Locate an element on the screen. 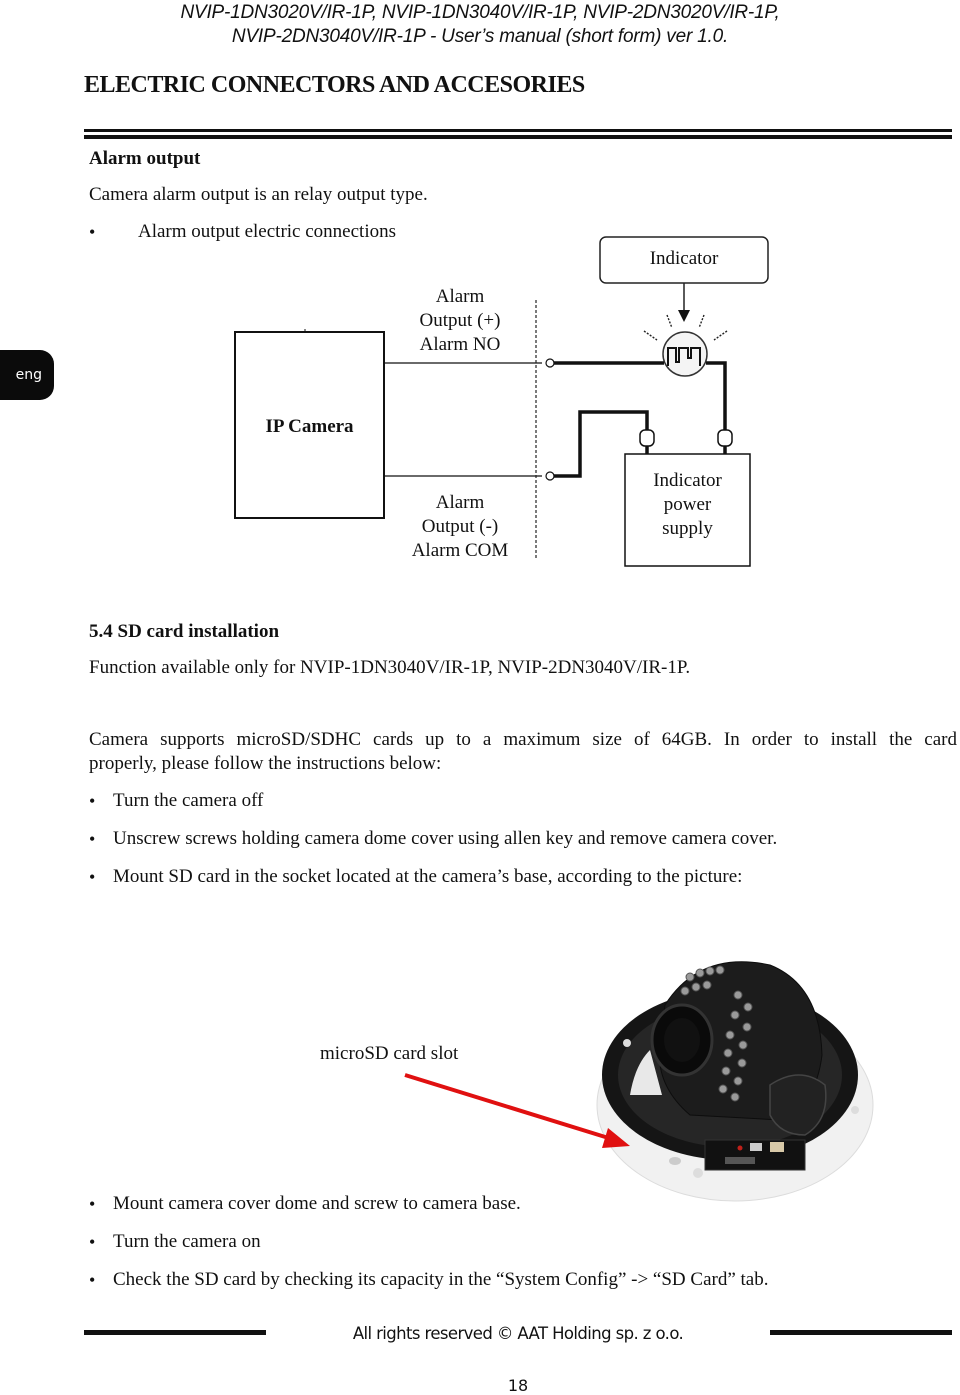  power-supply-label: Indicator power supply is located at coordinates (687, 505).